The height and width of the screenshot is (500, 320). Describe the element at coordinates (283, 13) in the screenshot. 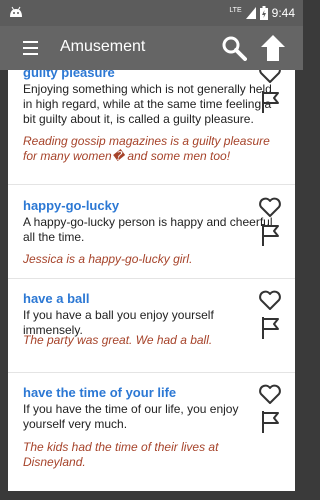

I see `clock: 9:44` at that location.